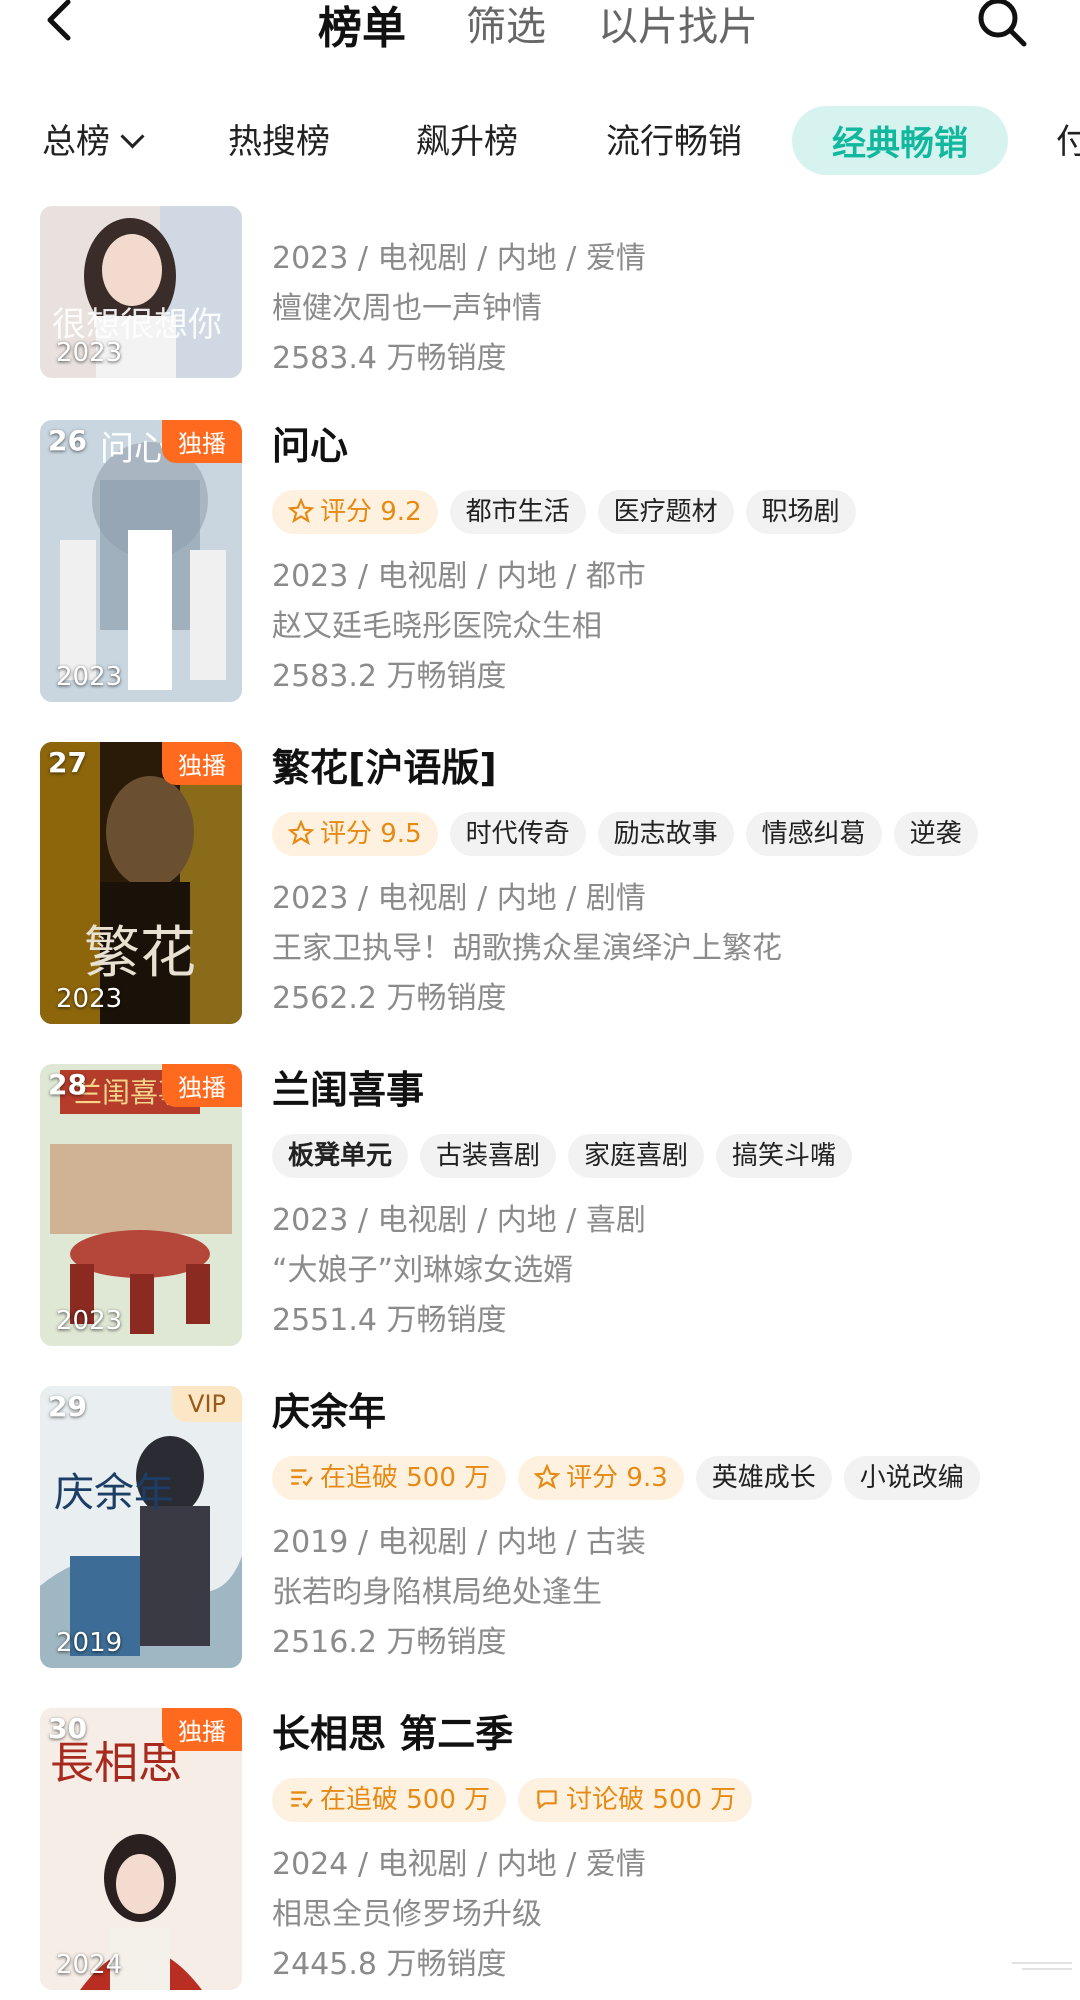 This screenshot has height=2000, width=1080. Describe the element at coordinates (389, 1642) in the screenshot. I see `item-sales: 2516.2 万畅销度` at that location.